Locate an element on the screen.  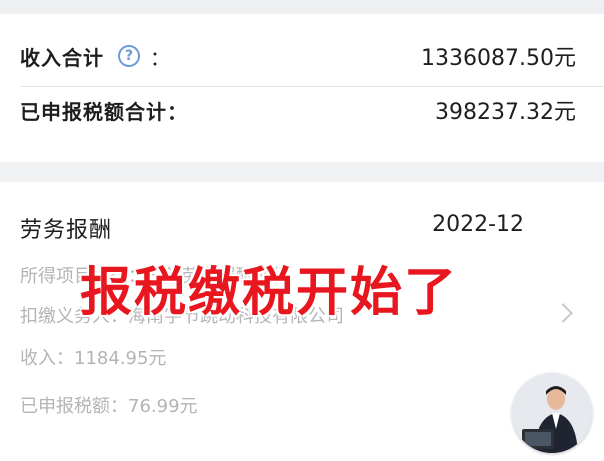
income-total-value: 1336087.50元 is located at coordinates (498, 58).